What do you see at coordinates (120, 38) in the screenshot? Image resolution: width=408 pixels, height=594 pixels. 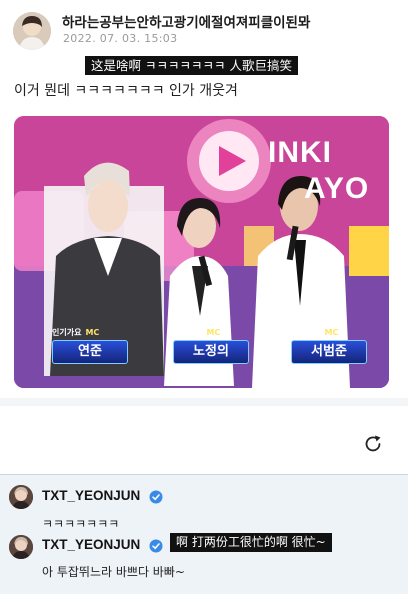 I see `post-timestamp: 2022. 07. 03. 15:03` at bounding box center [120, 38].